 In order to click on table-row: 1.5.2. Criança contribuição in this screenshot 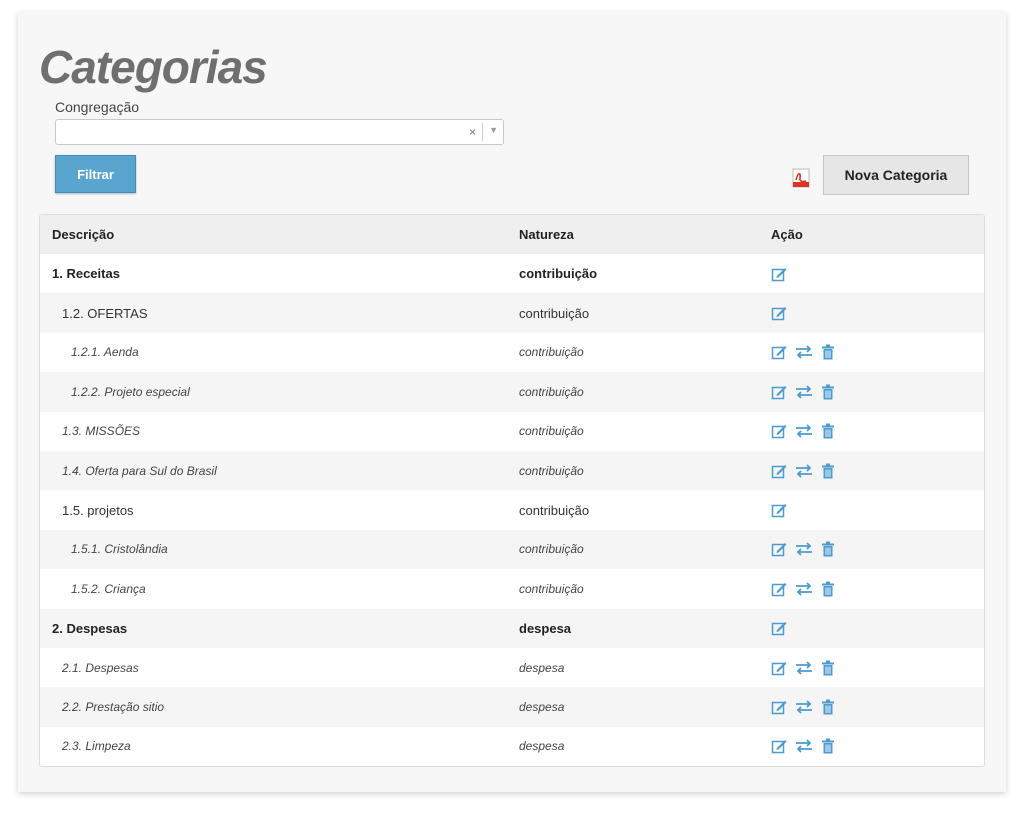, I will do `click(512, 588)`.